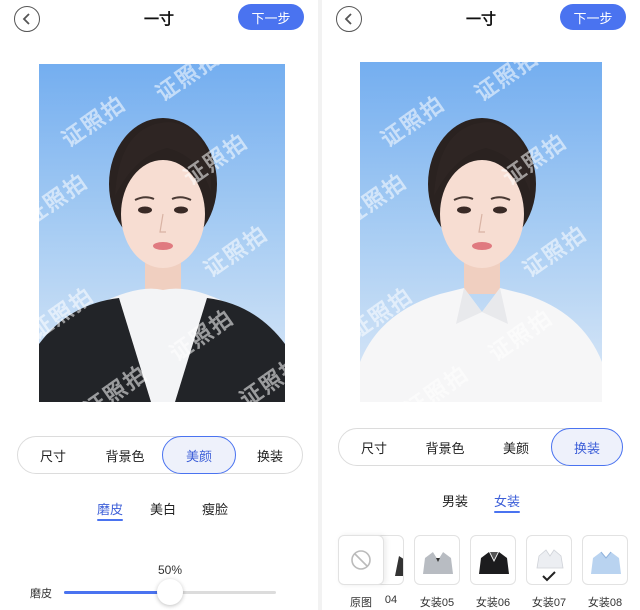 The width and height of the screenshot is (640, 610). What do you see at coordinates (507, 500) in the screenshot?
I see `subtab-women: 女装` at bounding box center [507, 500].